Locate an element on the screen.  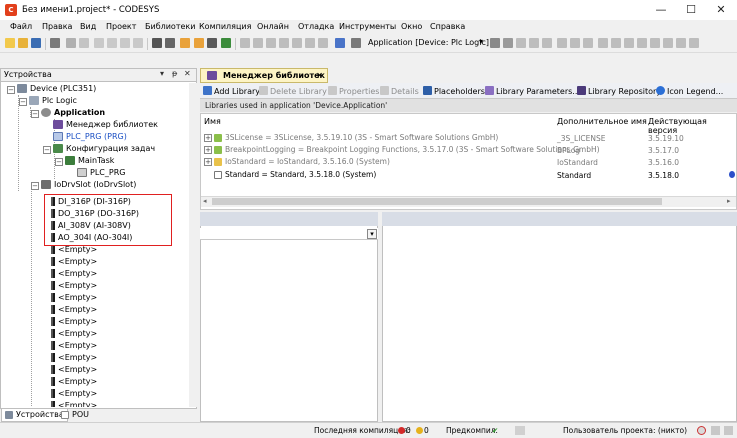
pin-icon: ᵽ is located at coordinates (174, 73).